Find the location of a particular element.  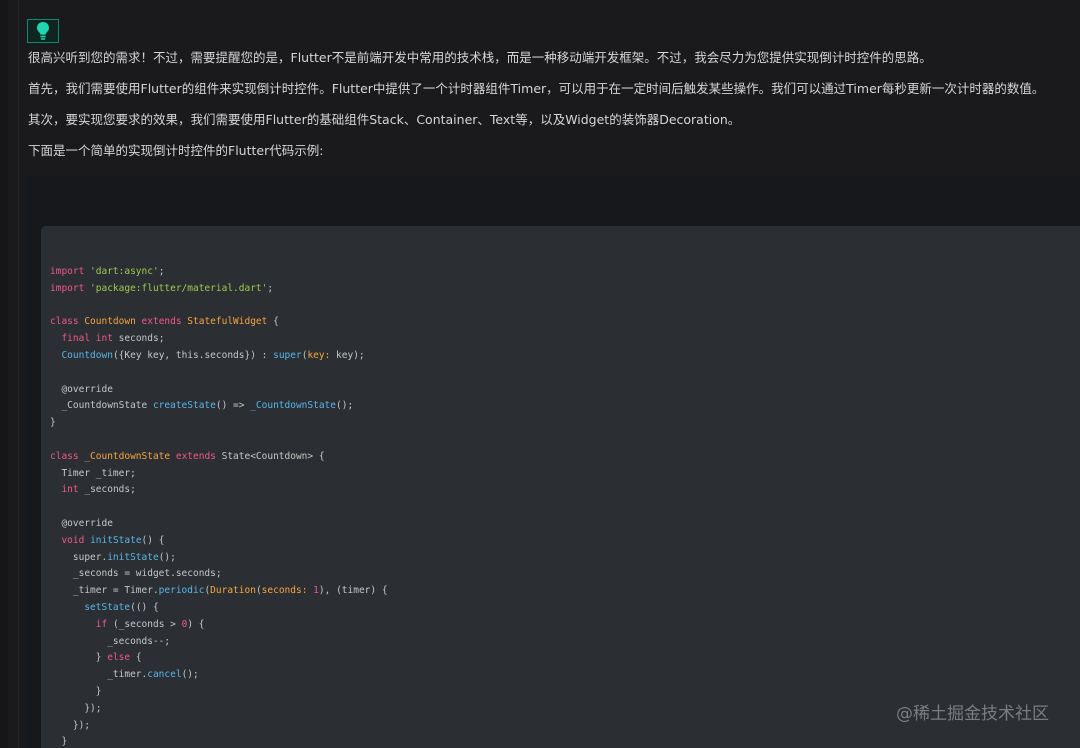

code-line: Timer _timer; is located at coordinates (219, 474).